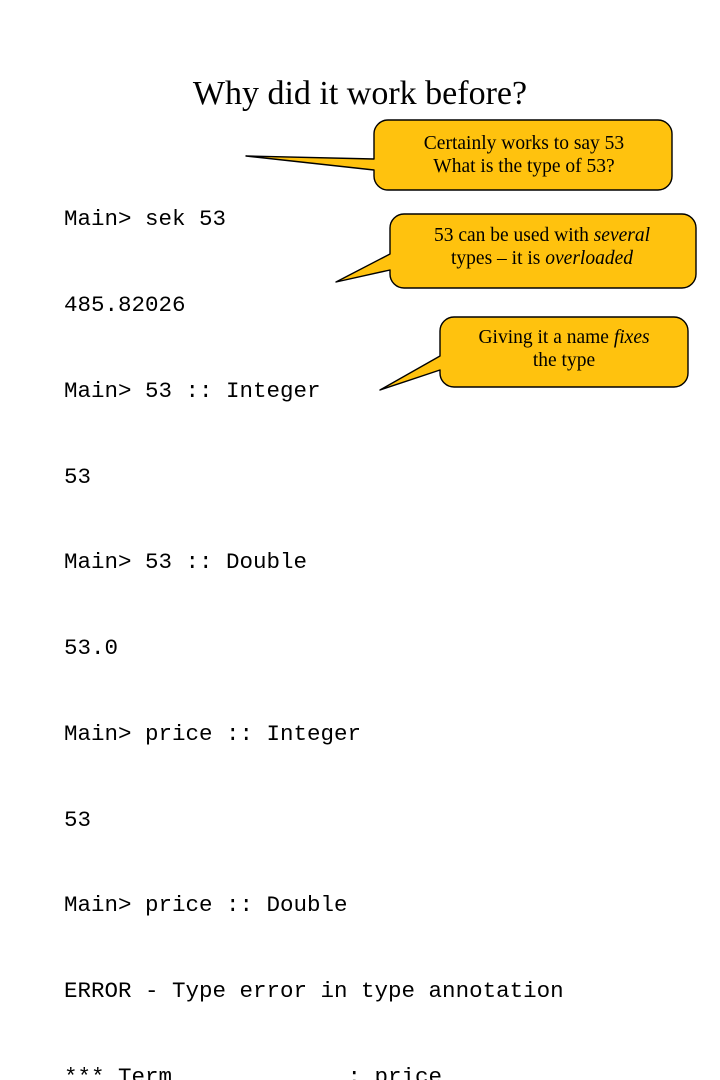  Describe the element at coordinates (498, 258) in the screenshot. I see `callout-2-line2-a: types – it is` at that location.